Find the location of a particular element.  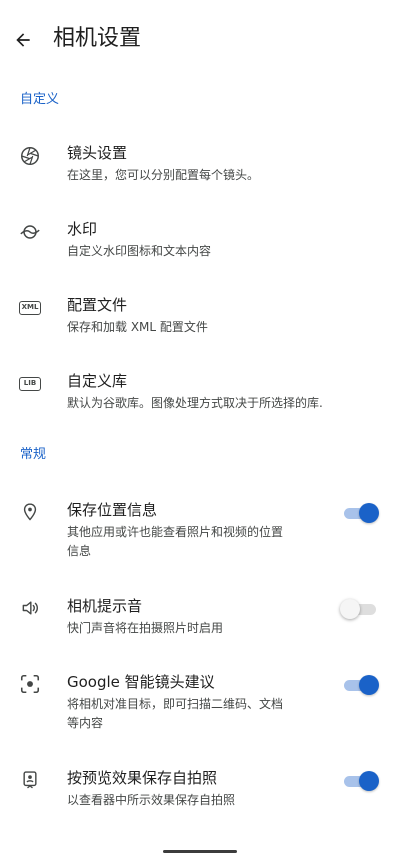

setting-subtitle-continued: 等内容 is located at coordinates (85, 723).